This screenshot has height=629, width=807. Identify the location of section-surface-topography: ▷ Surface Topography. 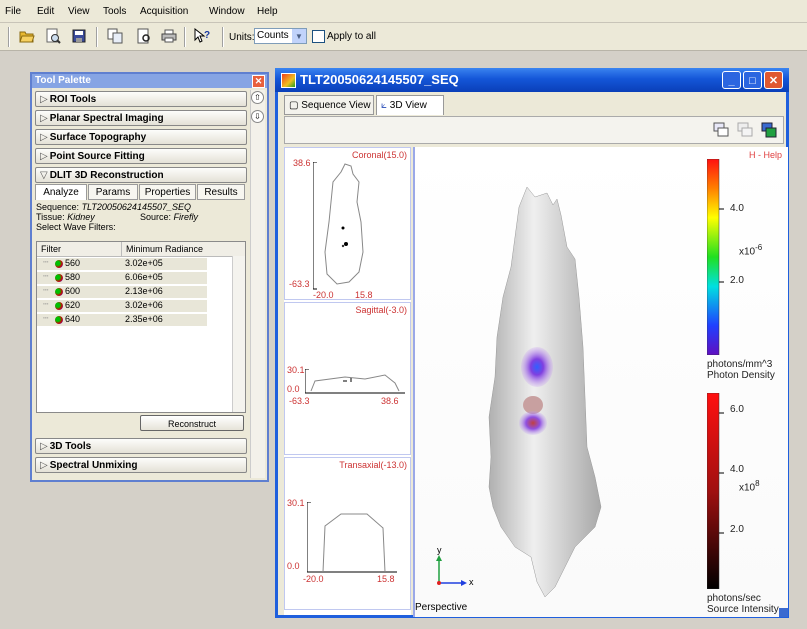
(141, 137).